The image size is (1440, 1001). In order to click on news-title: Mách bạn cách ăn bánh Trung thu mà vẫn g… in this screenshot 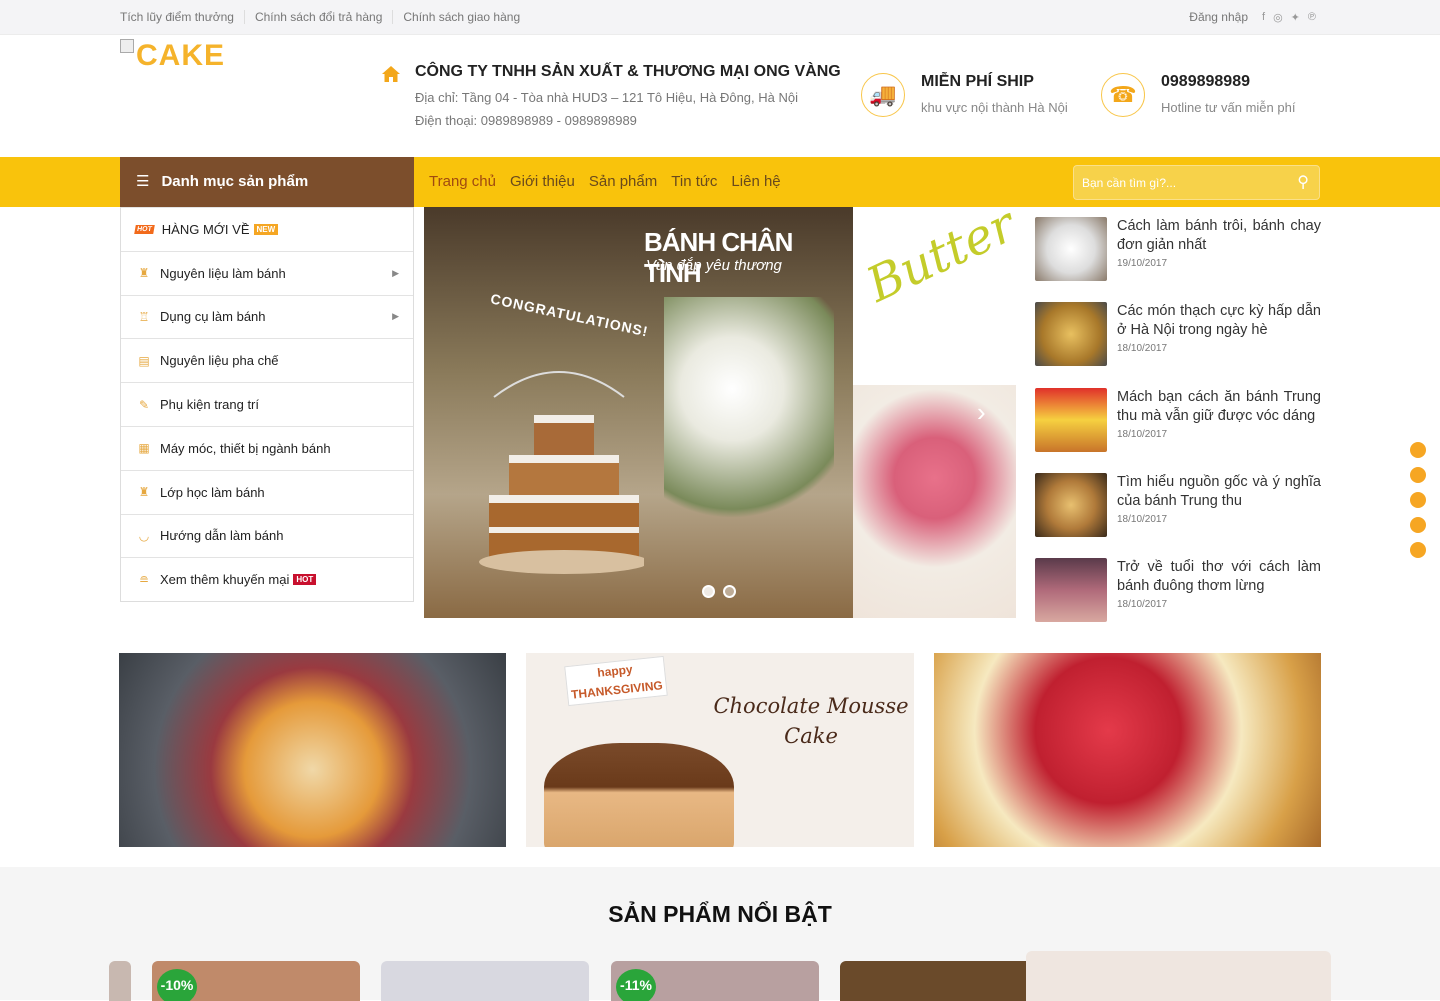, I will do `click(1219, 407)`.